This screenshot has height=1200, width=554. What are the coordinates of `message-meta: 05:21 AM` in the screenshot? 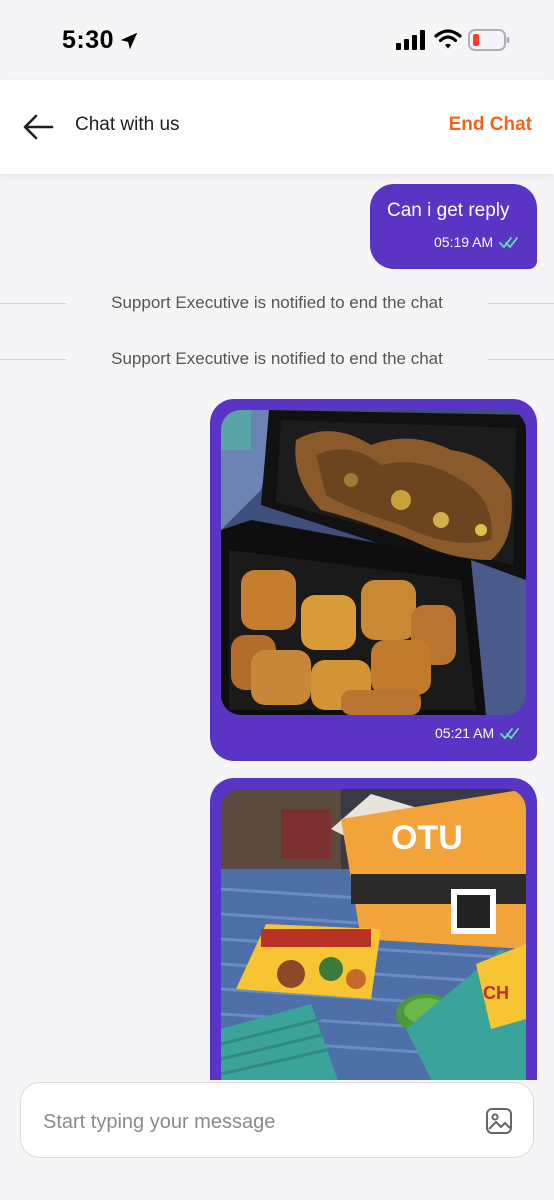 It's located at (477, 733).